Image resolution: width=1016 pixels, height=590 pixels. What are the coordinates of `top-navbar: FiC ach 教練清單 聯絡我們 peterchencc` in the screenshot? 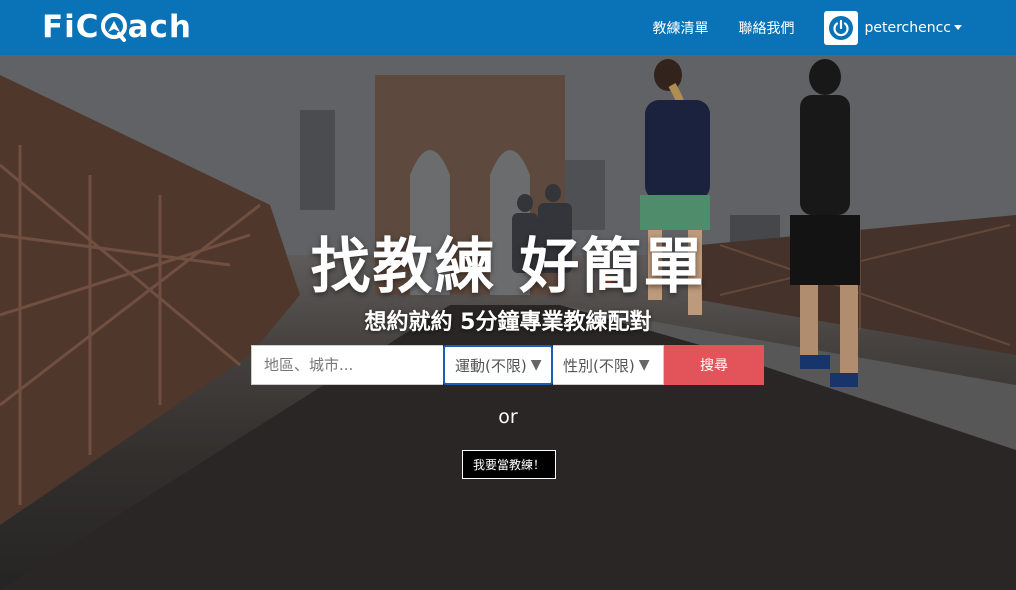 It's located at (508, 27).